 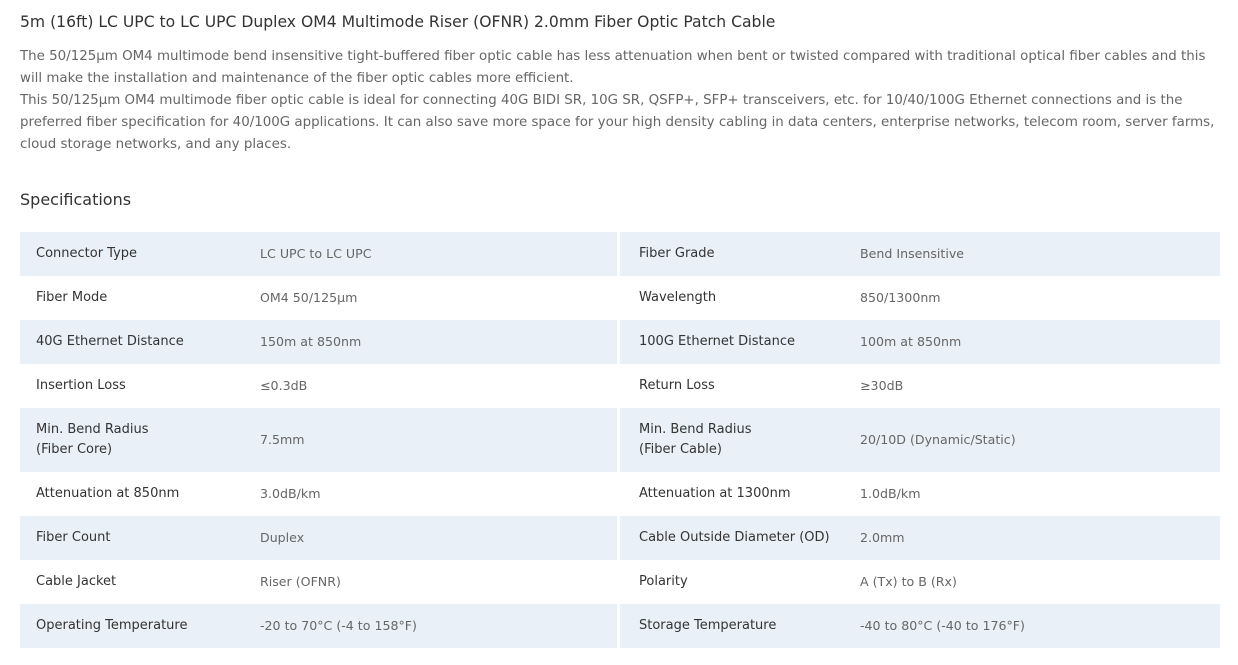 I want to click on spec-label: Operating Temperature, so click(x=112, y=625).